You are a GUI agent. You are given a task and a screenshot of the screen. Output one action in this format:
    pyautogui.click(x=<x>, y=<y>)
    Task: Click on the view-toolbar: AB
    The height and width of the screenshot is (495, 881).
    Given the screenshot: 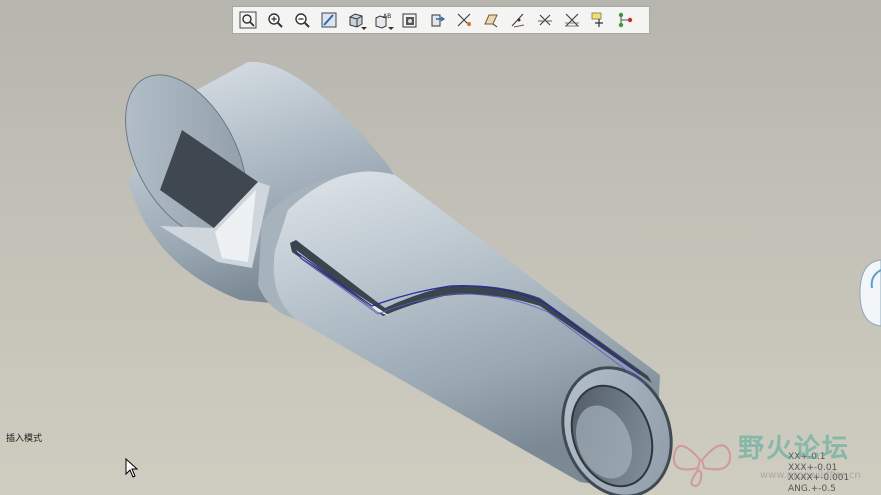 What is the action you would take?
    pyautogui.click(x=441, y=20)
    